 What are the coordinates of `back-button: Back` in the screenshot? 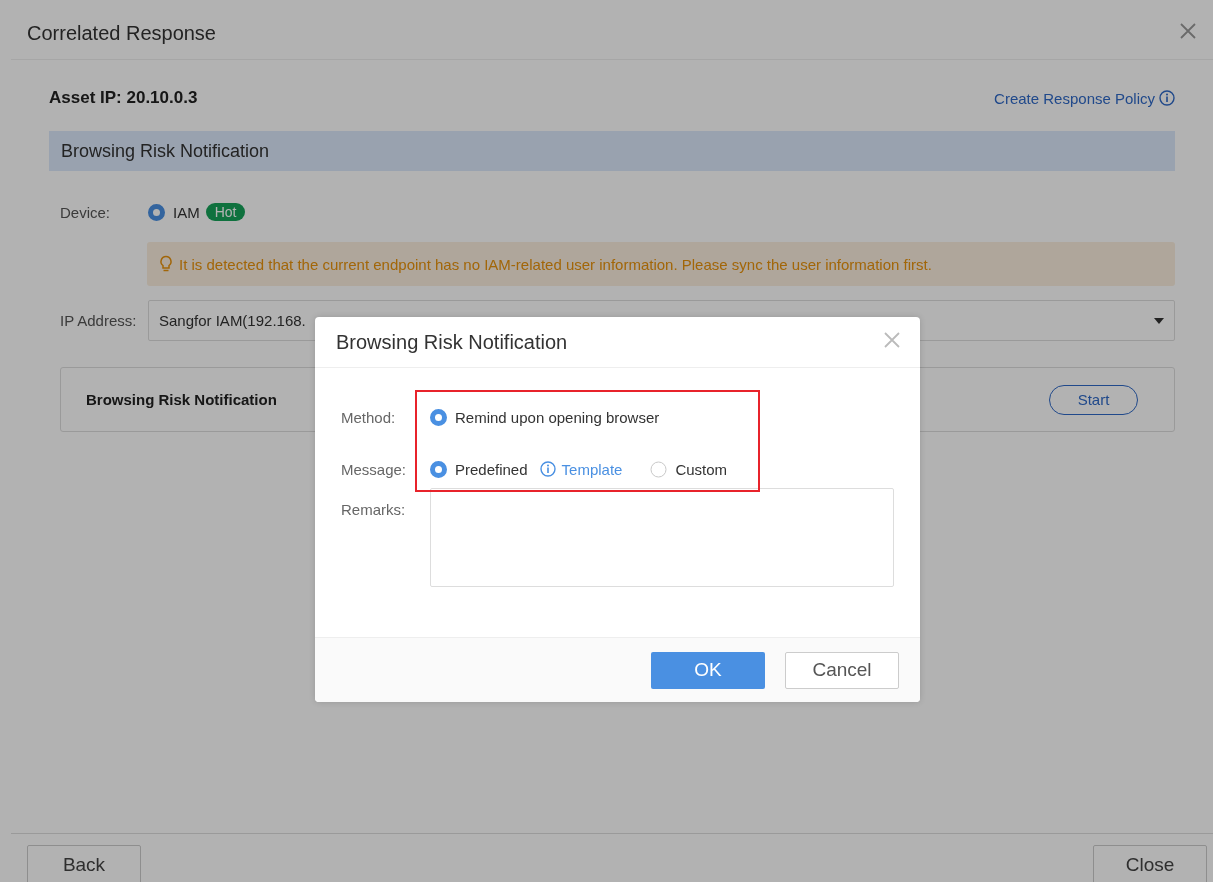 It's located at (84, 863).